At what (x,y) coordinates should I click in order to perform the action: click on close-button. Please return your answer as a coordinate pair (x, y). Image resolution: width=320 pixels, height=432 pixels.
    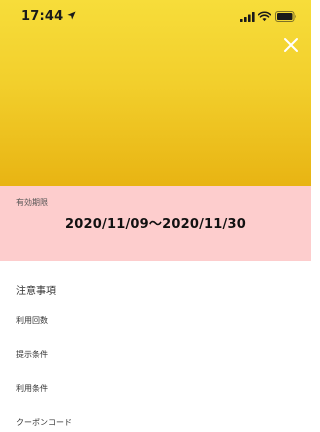
    Looking at the image, I should click on (291, 45).